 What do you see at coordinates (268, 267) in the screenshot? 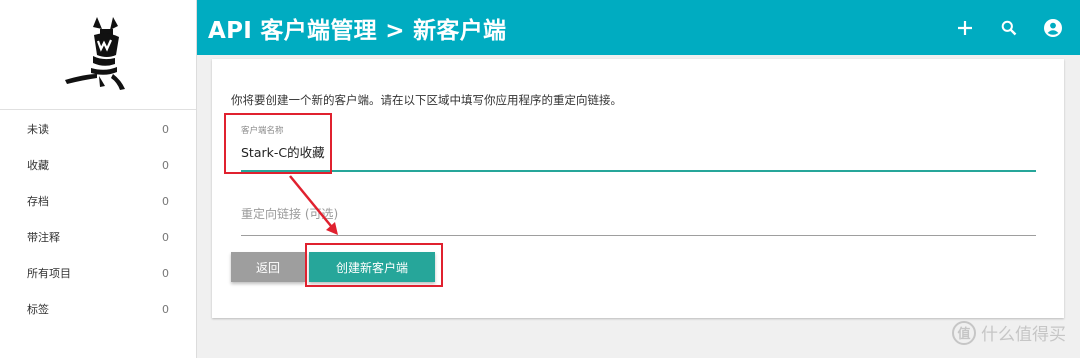
I see `back-button: 返回` at bounding box center [268, 267].